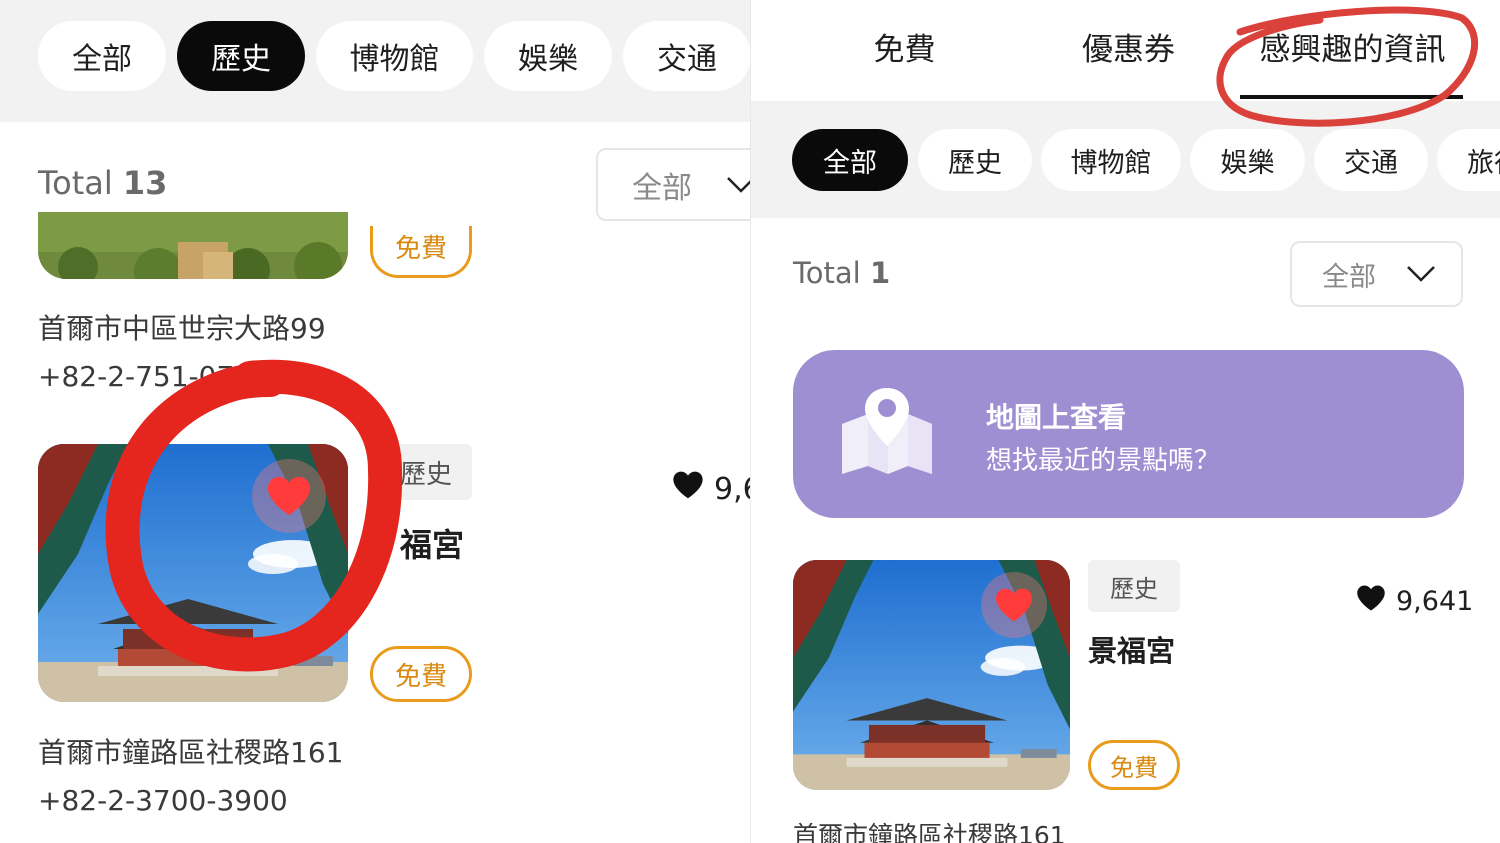  I want to click on total-count: Total 1, so click(842, 273).